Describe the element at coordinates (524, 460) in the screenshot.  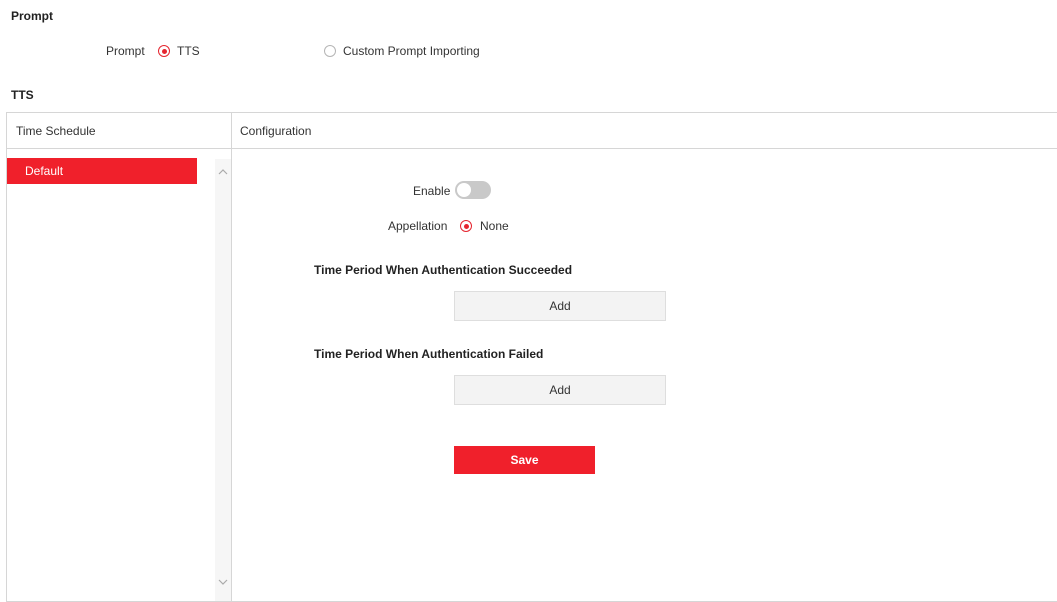
I see `save-button: Save` at that location.